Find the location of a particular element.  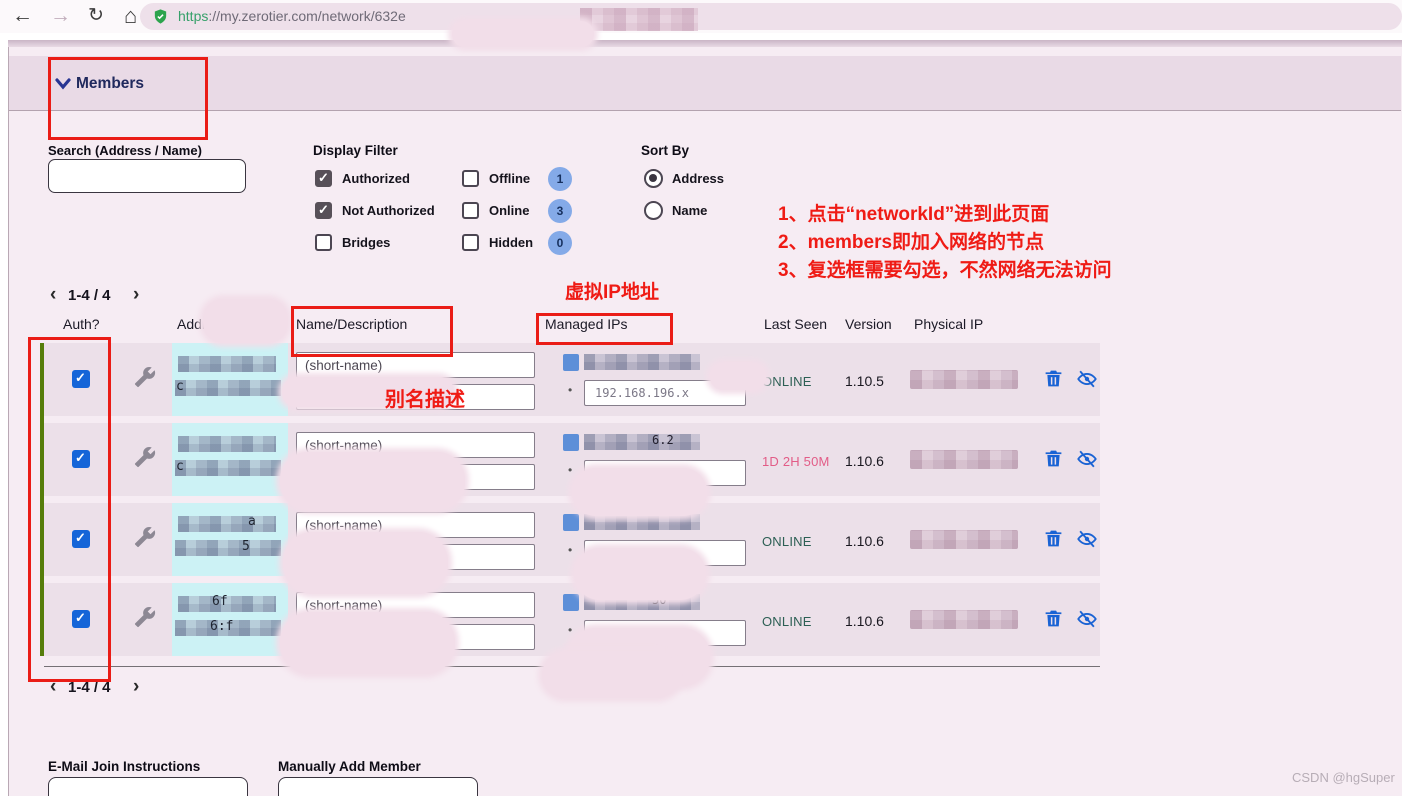

forward-icon: → is located at coordinates (60, 16).